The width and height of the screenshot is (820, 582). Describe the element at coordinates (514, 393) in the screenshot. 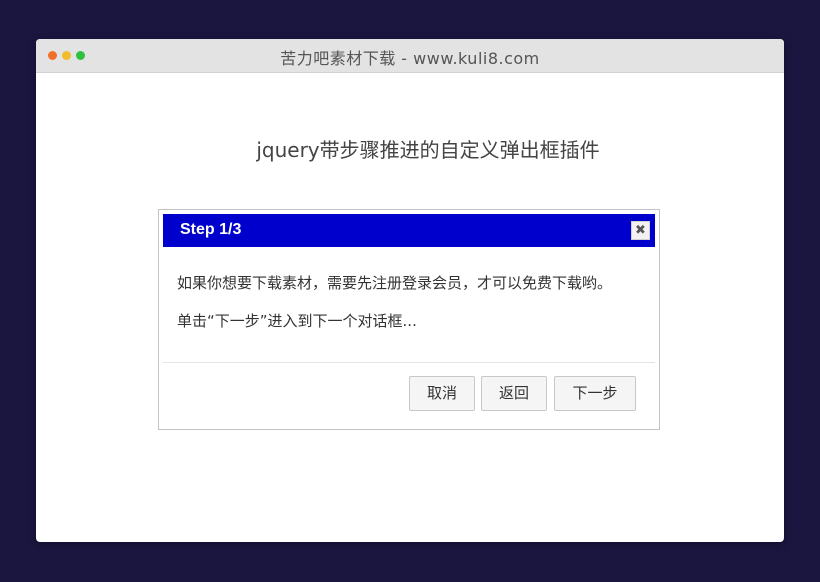

I see `back-button: 返回` at that location.